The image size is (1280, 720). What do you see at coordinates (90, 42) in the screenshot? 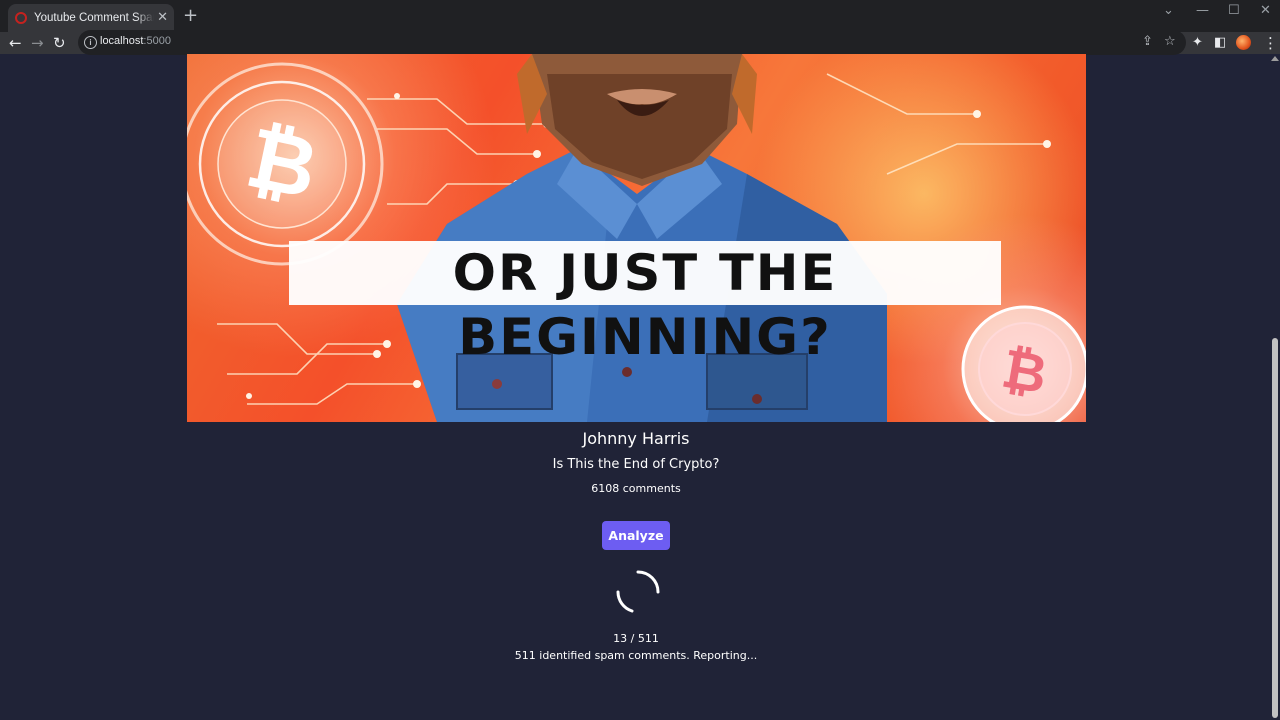
I see `site-info-icon: i` at bounding box center [90, 42].